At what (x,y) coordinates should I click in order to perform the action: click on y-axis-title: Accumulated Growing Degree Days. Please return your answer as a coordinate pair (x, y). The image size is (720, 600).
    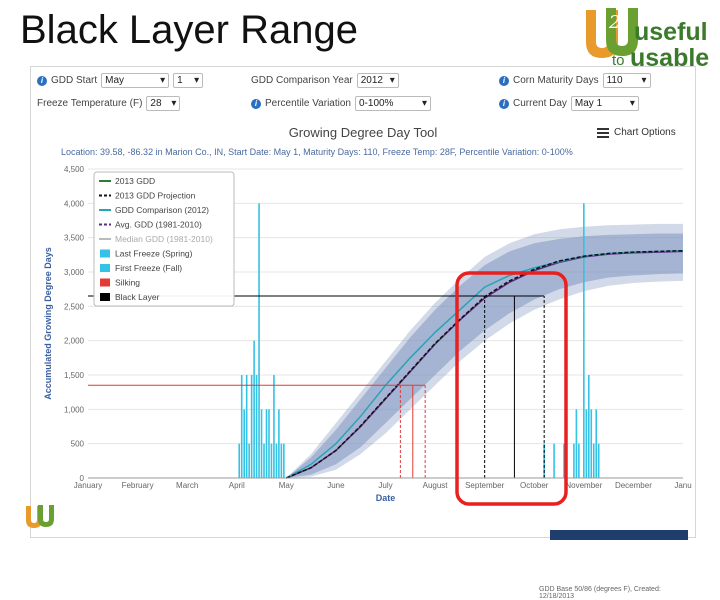
    Looking at the image, I should click on (48, 323).